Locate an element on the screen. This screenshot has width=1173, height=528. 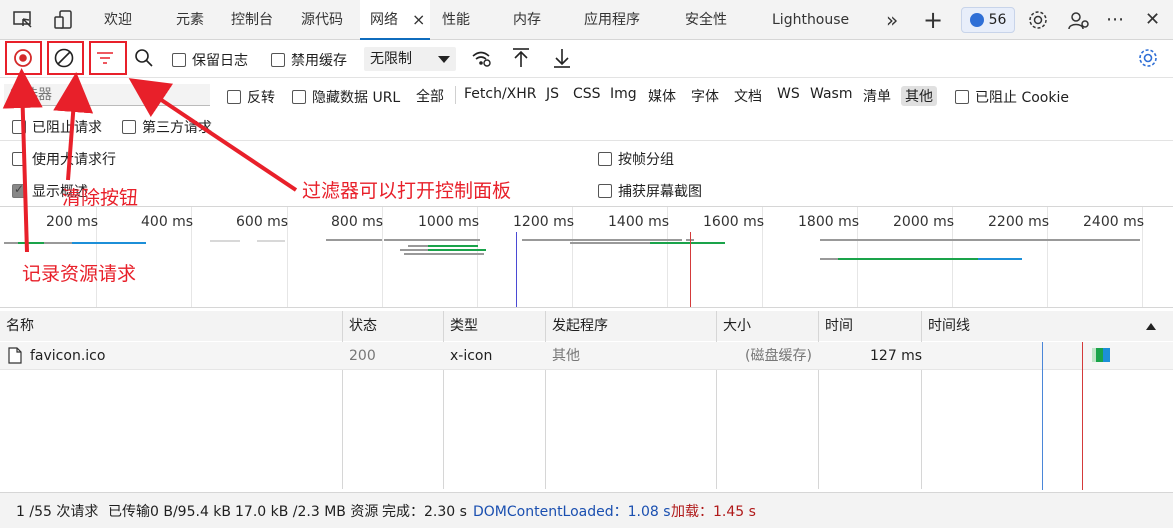
annotation-arrows is located at coordinates (150, 160).